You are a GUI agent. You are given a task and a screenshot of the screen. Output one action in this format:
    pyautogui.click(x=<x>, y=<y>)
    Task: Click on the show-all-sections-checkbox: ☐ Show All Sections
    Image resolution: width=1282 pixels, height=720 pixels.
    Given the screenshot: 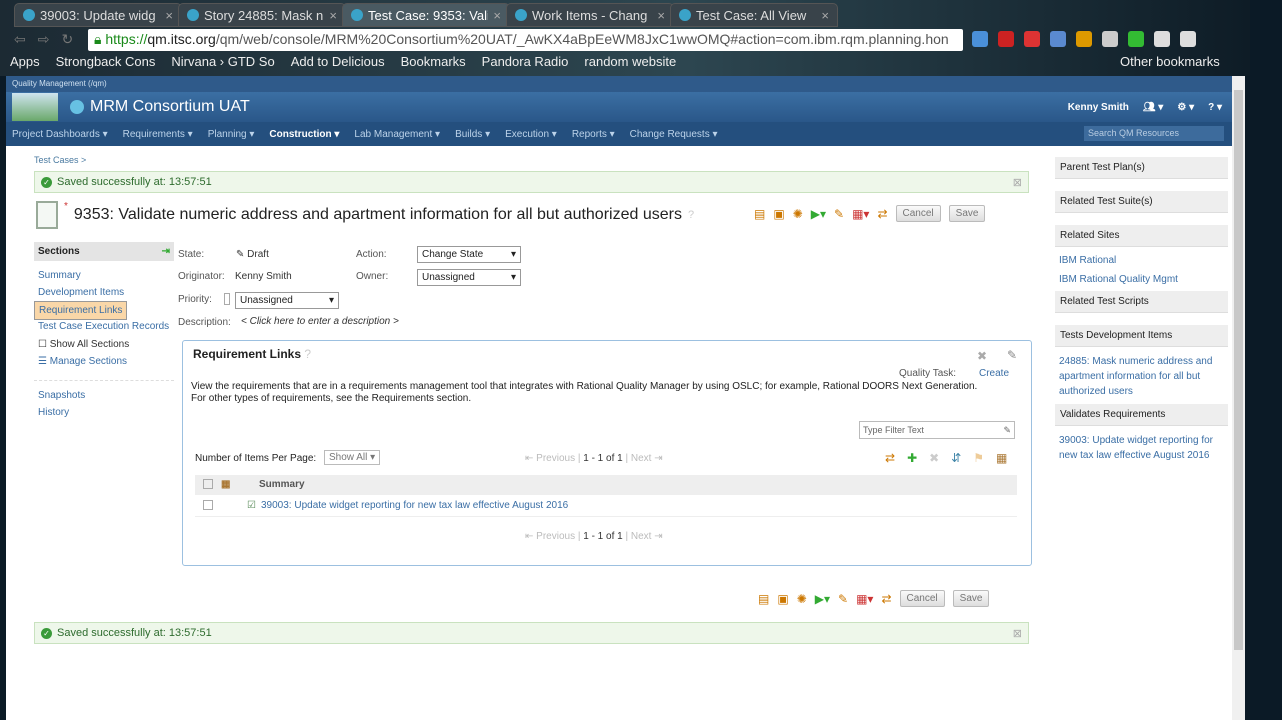 What is the action you would take?
    pyautogui.click(x=104, y=344)
    